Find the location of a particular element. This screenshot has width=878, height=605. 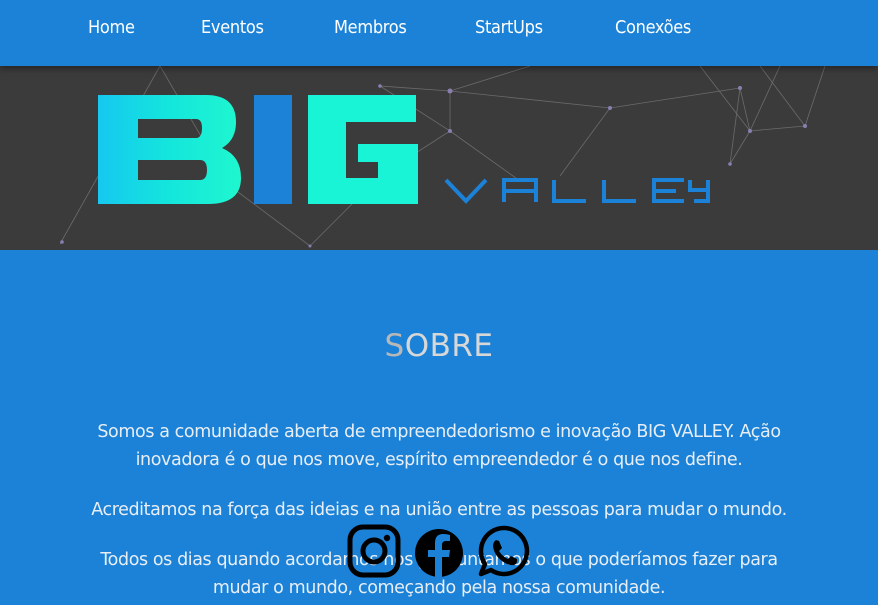

big-logo is located at coordinates (258, 149).